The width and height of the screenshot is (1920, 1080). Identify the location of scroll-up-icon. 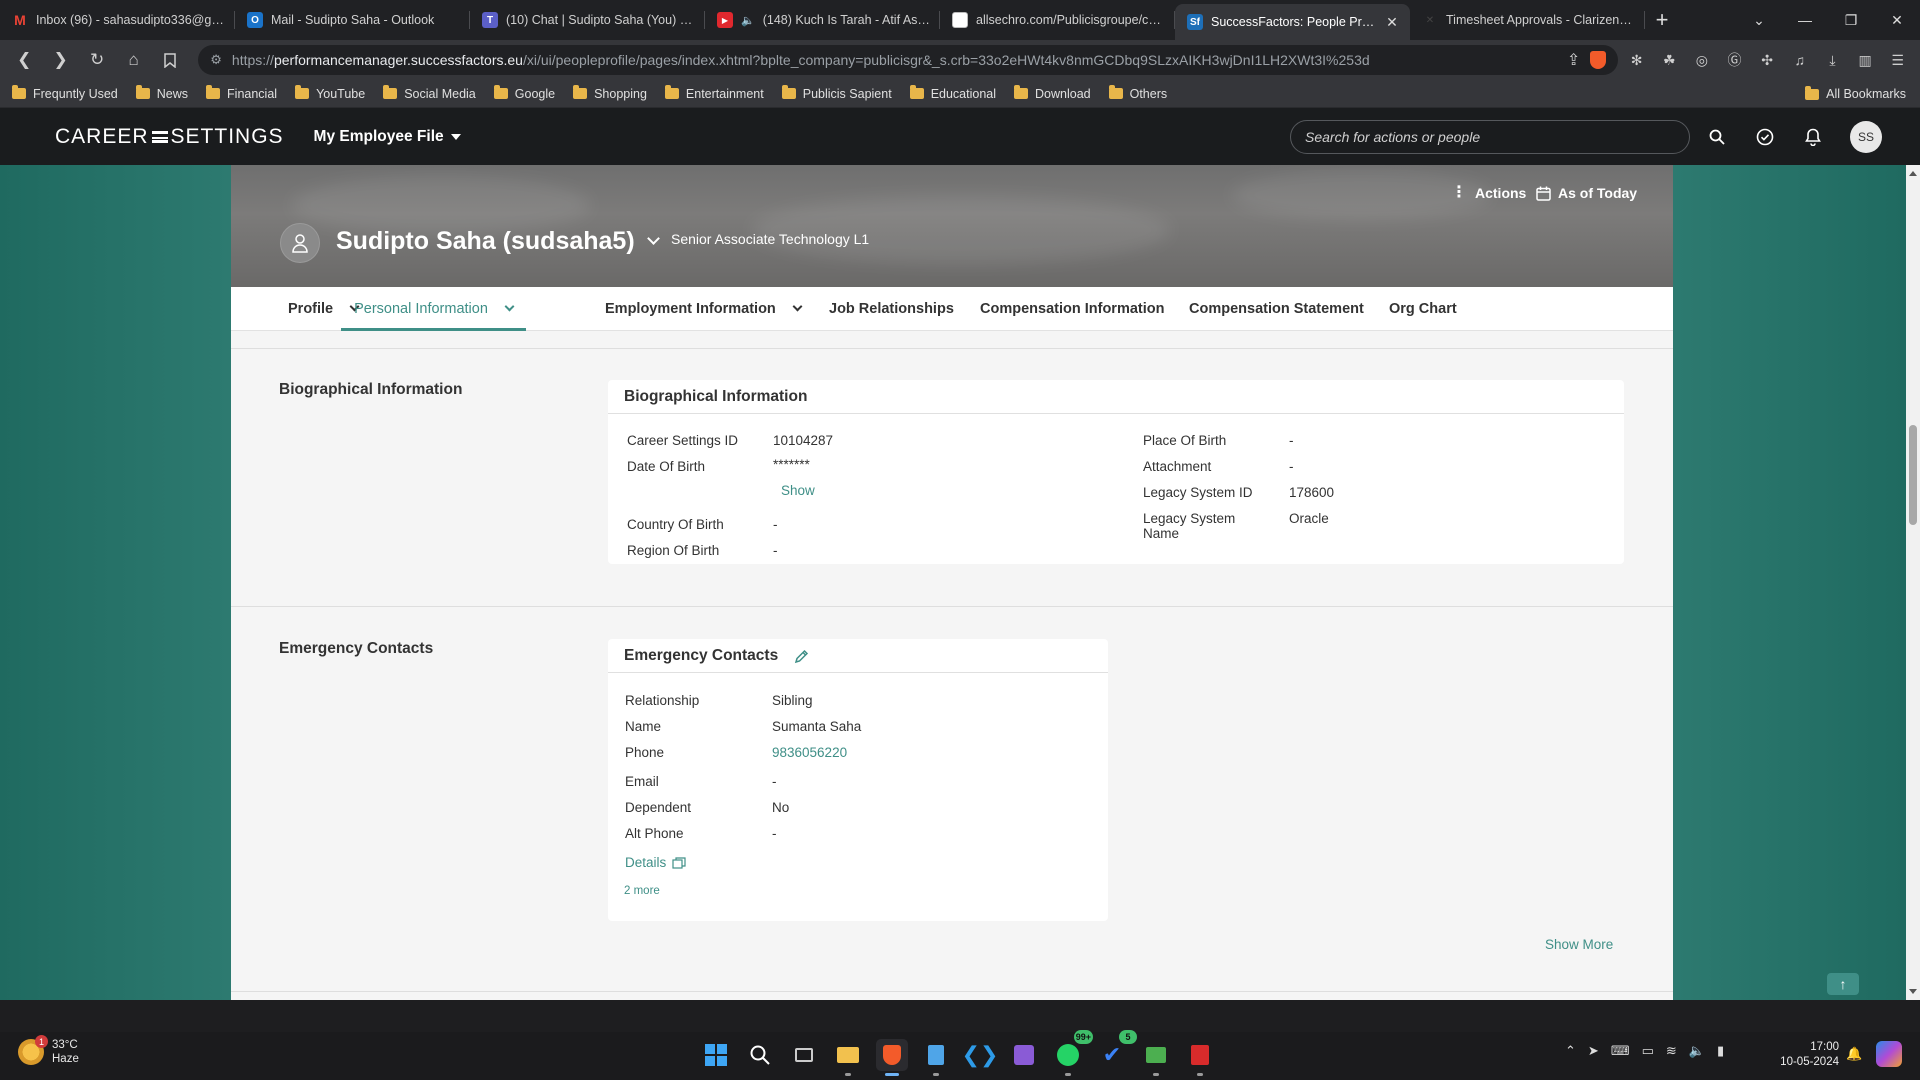
(1913, 173).